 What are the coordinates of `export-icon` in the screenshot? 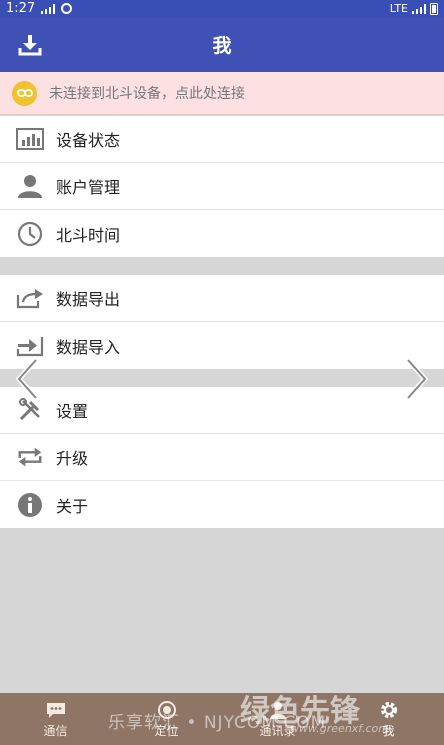 It's located at (30, 298).